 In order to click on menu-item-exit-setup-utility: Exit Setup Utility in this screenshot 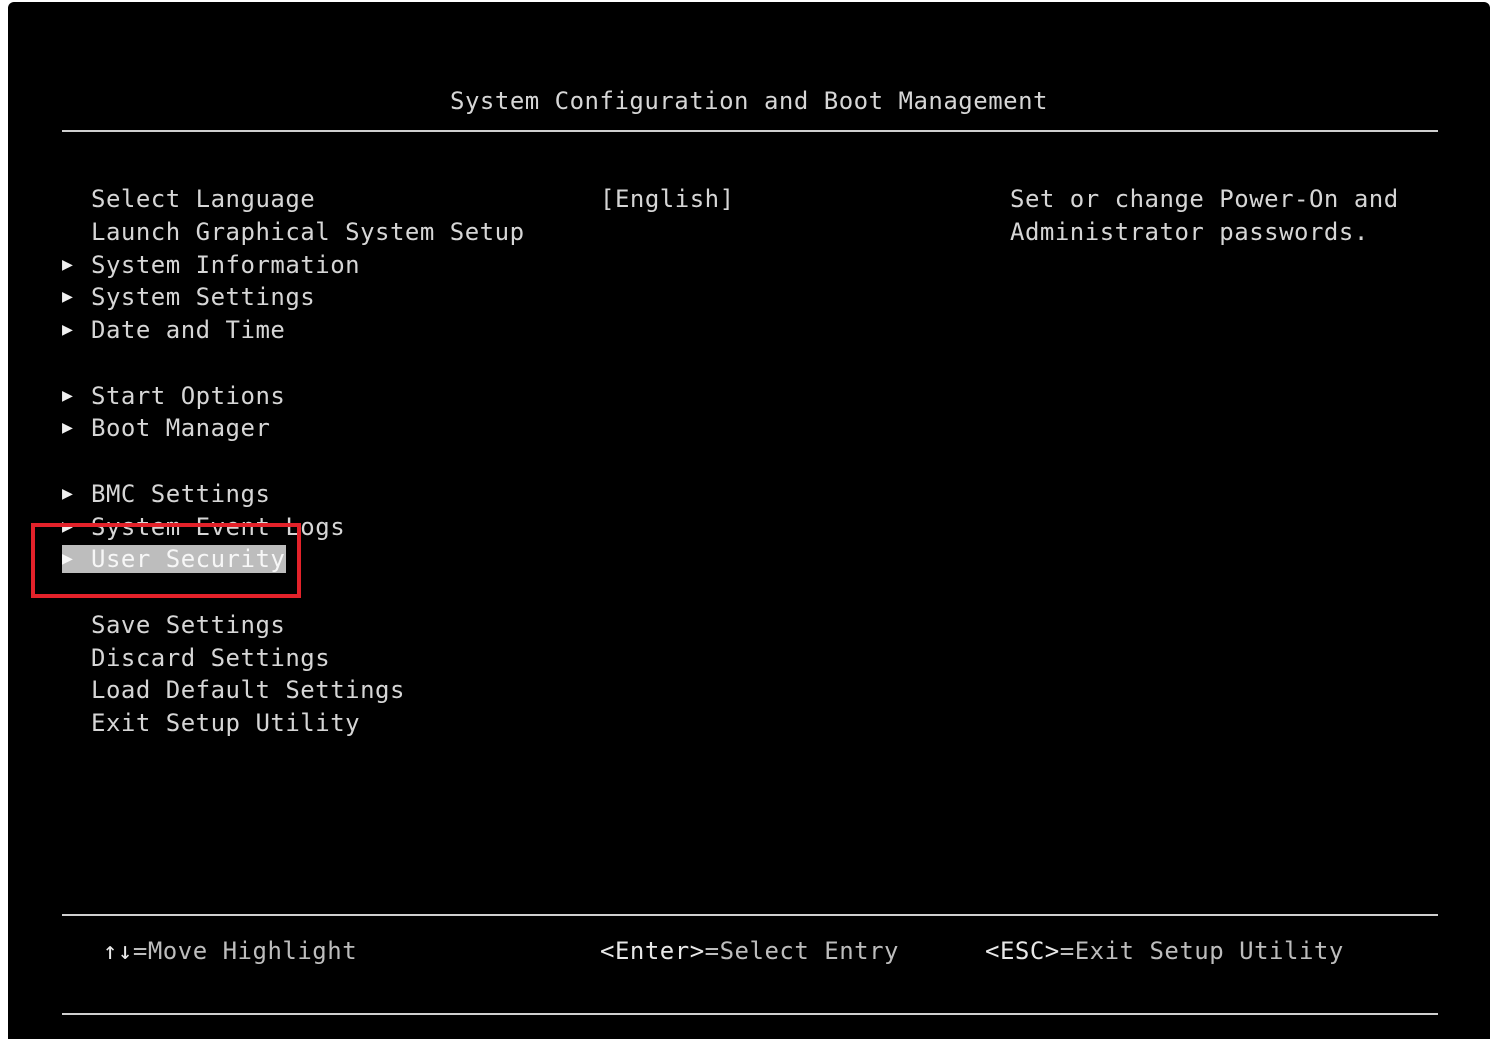, I will do `click(294, 723)`.